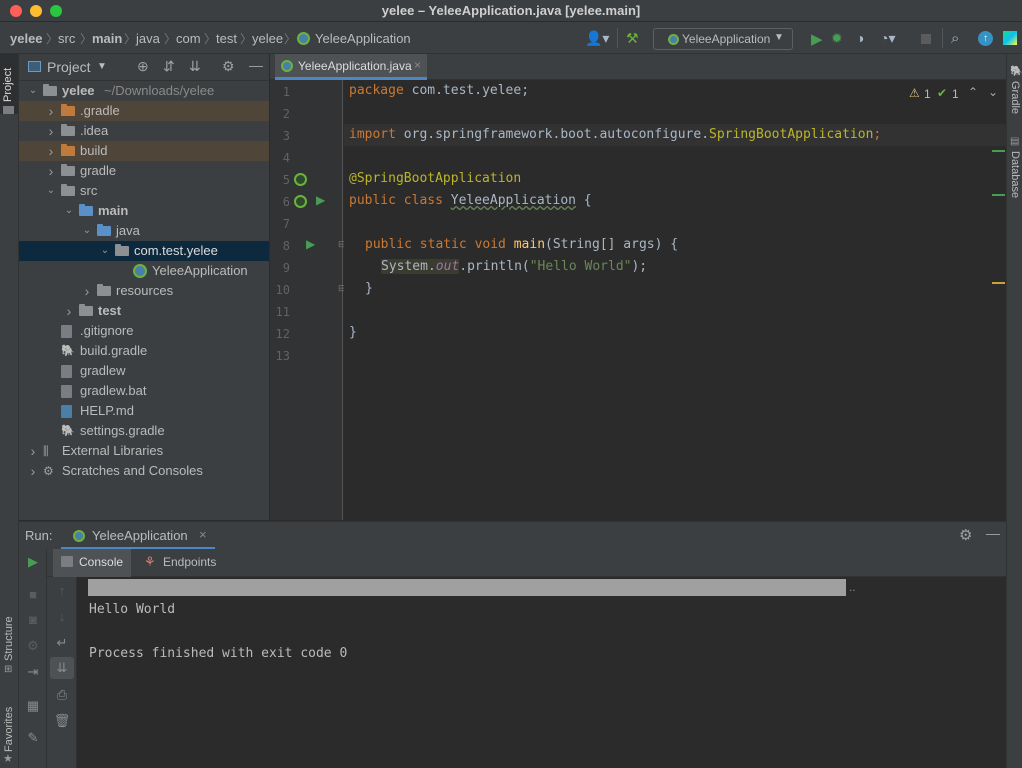 Image resolution: width=1022 pixels, height=768 pixels. I want to click on database-tool-label: Database, so click(1015, 174).